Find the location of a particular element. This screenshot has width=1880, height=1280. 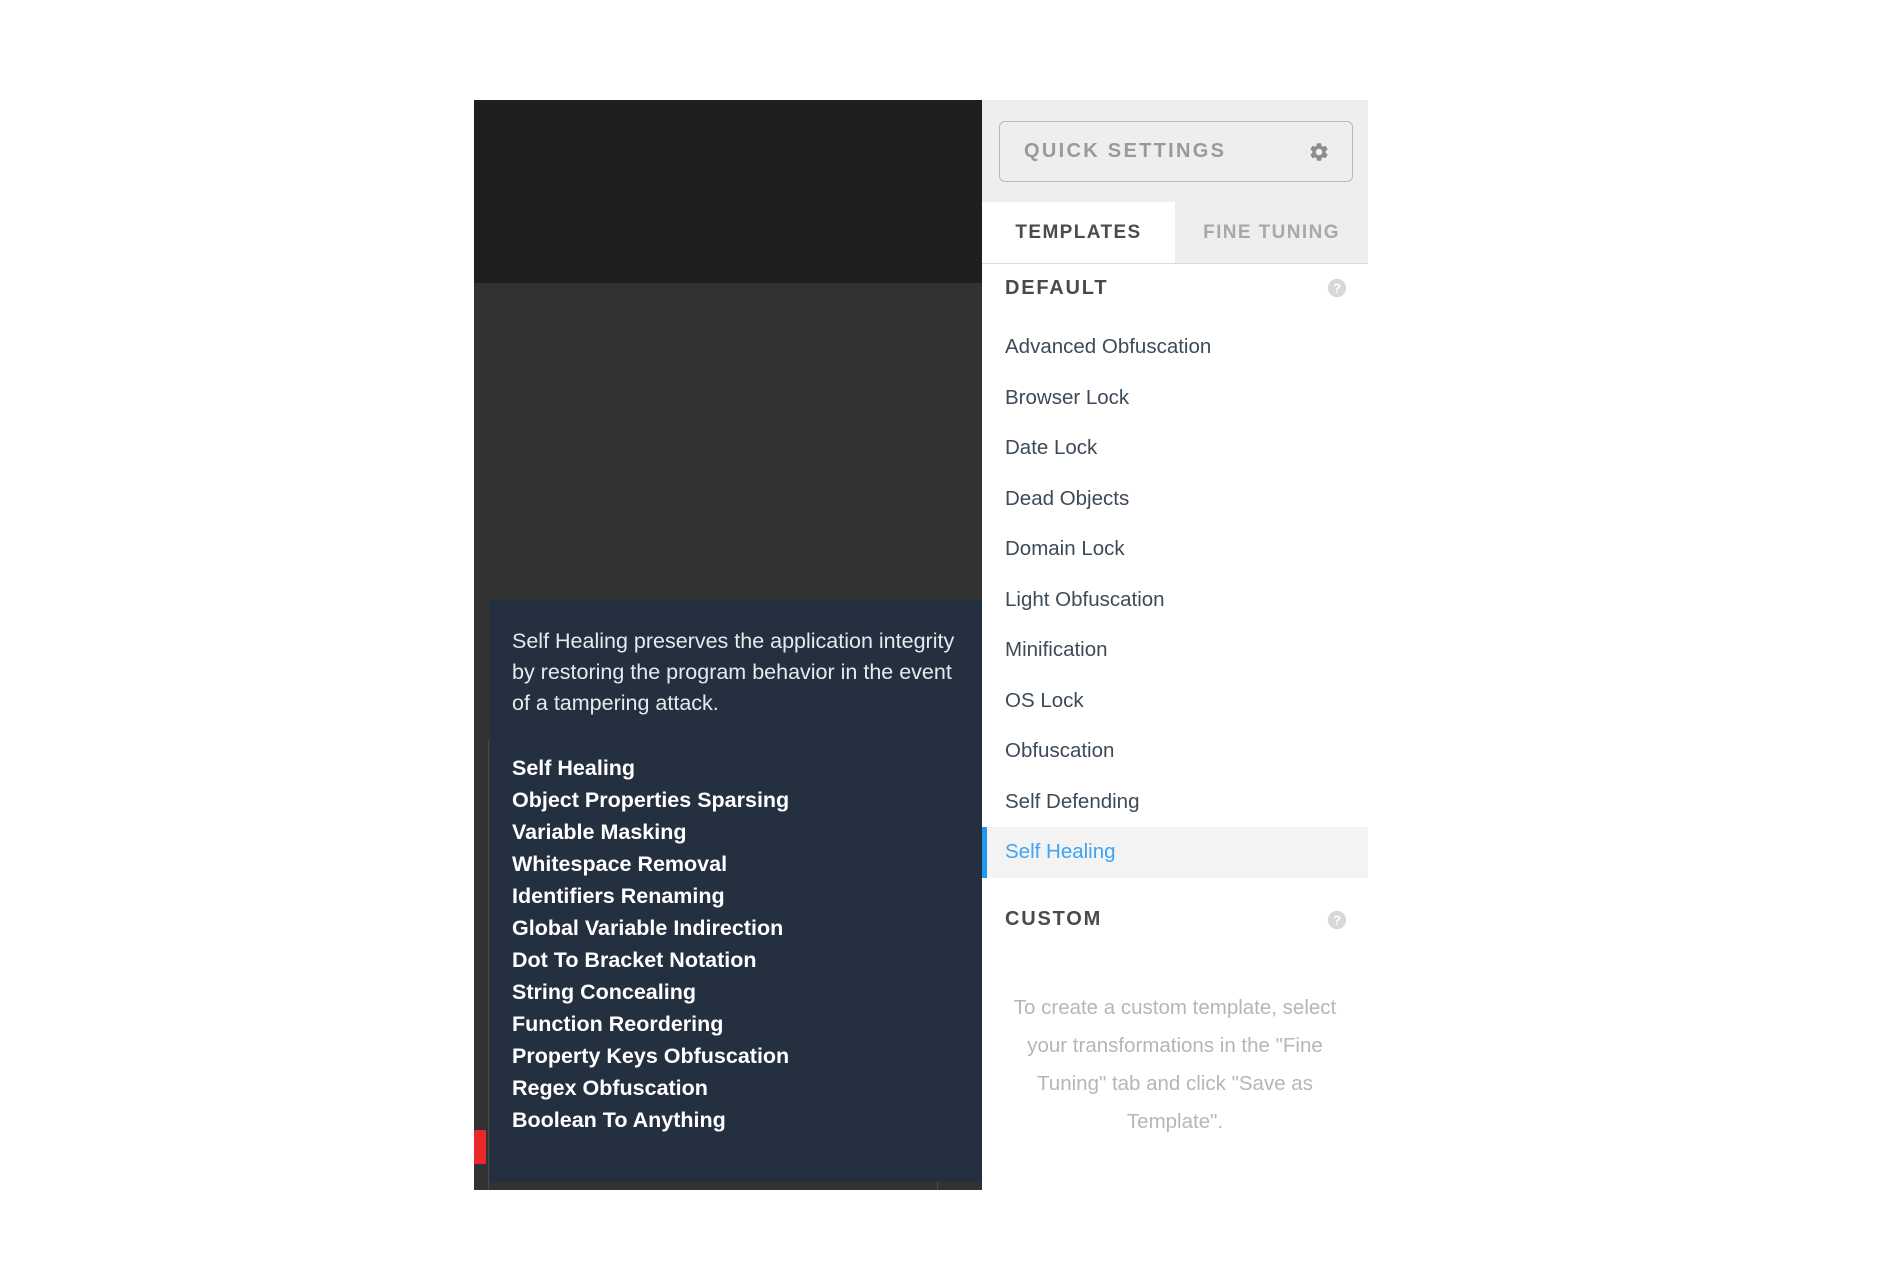

tooltip-transformation-item: Dot To Bracket Notation is located at coordinates (634, 960).